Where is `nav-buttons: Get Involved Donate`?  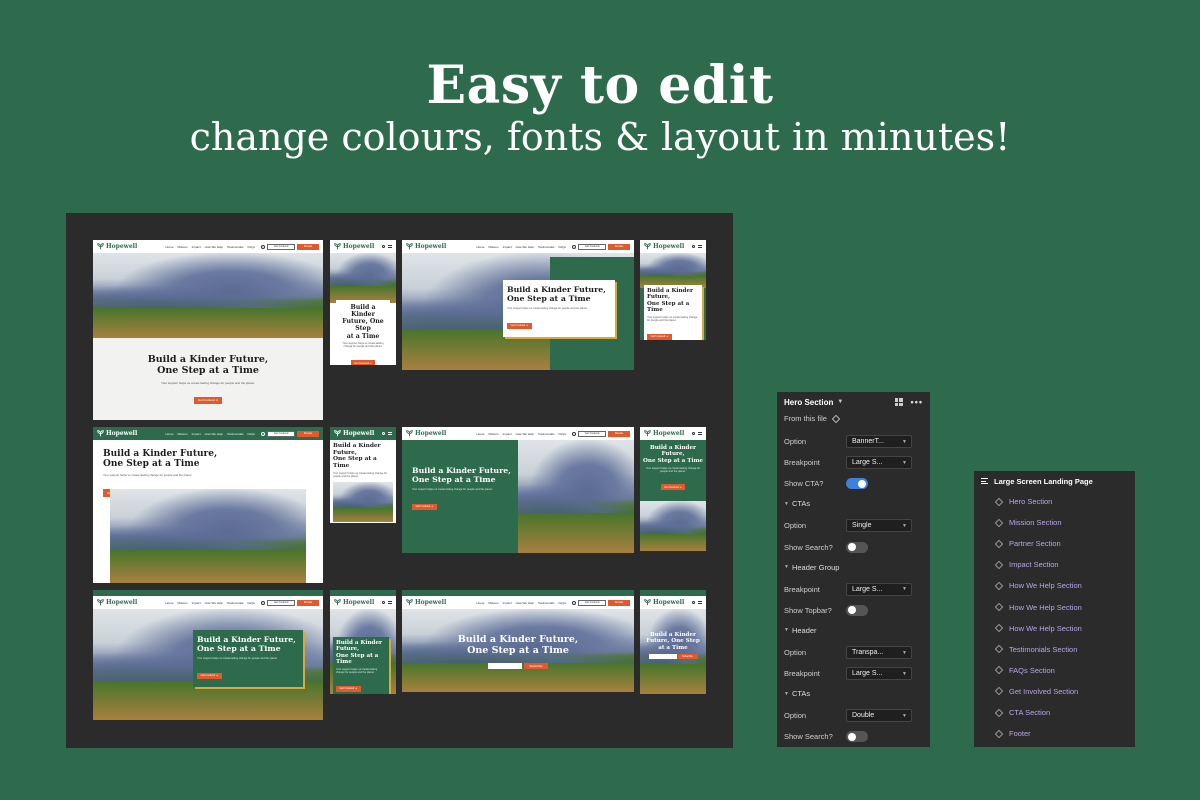 nav-buttons: Get Involved Donate is located at coordinates (290, 602).